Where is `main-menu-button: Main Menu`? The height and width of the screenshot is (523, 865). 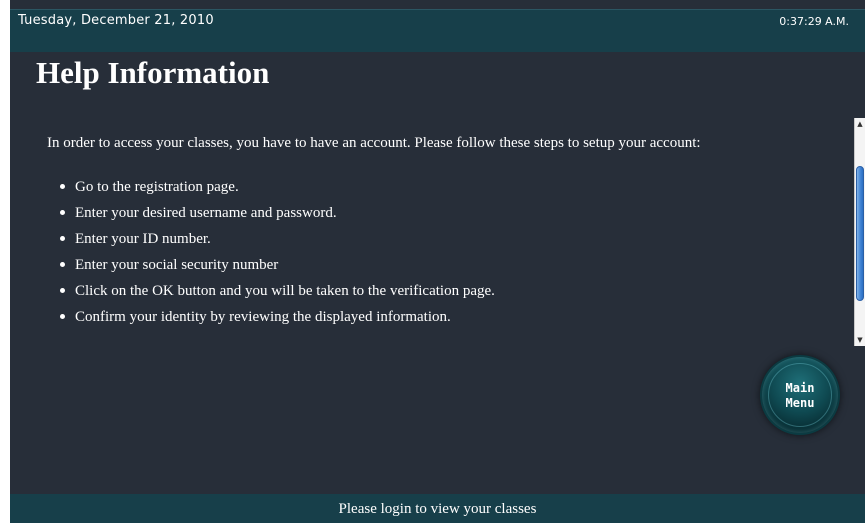
main-menu-button: Main Menu is located at coordinates (800, 395).